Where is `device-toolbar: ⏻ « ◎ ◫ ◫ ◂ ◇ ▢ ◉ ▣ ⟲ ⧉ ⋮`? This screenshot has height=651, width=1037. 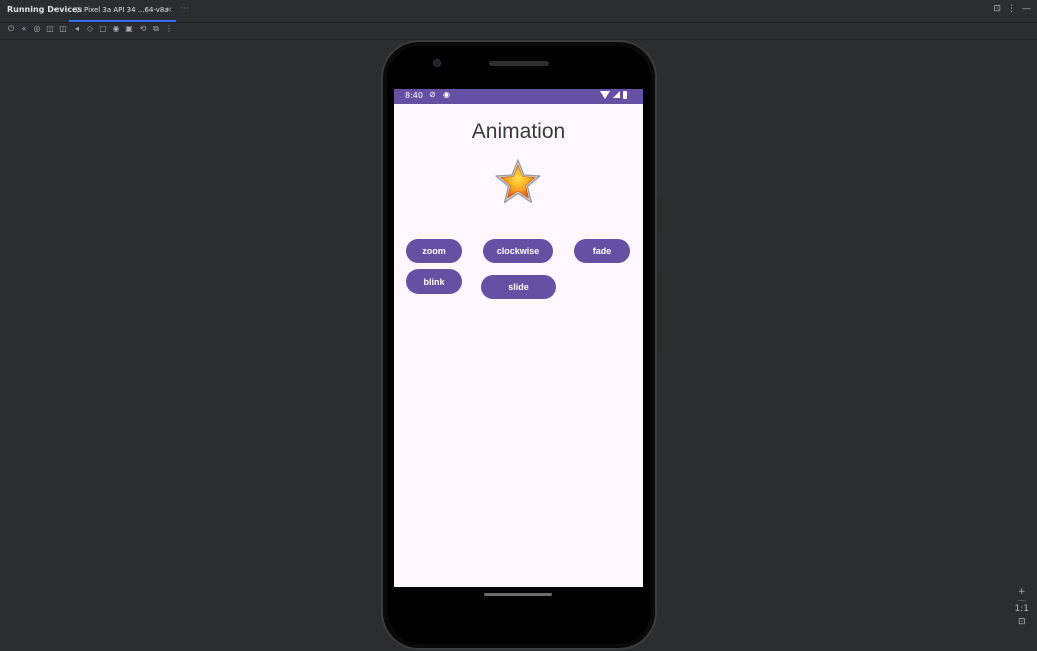 device-toolbar: ⏻ « ◎ ◫ ◫ ◂ ◇ ▢ ◉ ▣ ⟲ ⧉ ⋮ is located at coordinates (518, 31).